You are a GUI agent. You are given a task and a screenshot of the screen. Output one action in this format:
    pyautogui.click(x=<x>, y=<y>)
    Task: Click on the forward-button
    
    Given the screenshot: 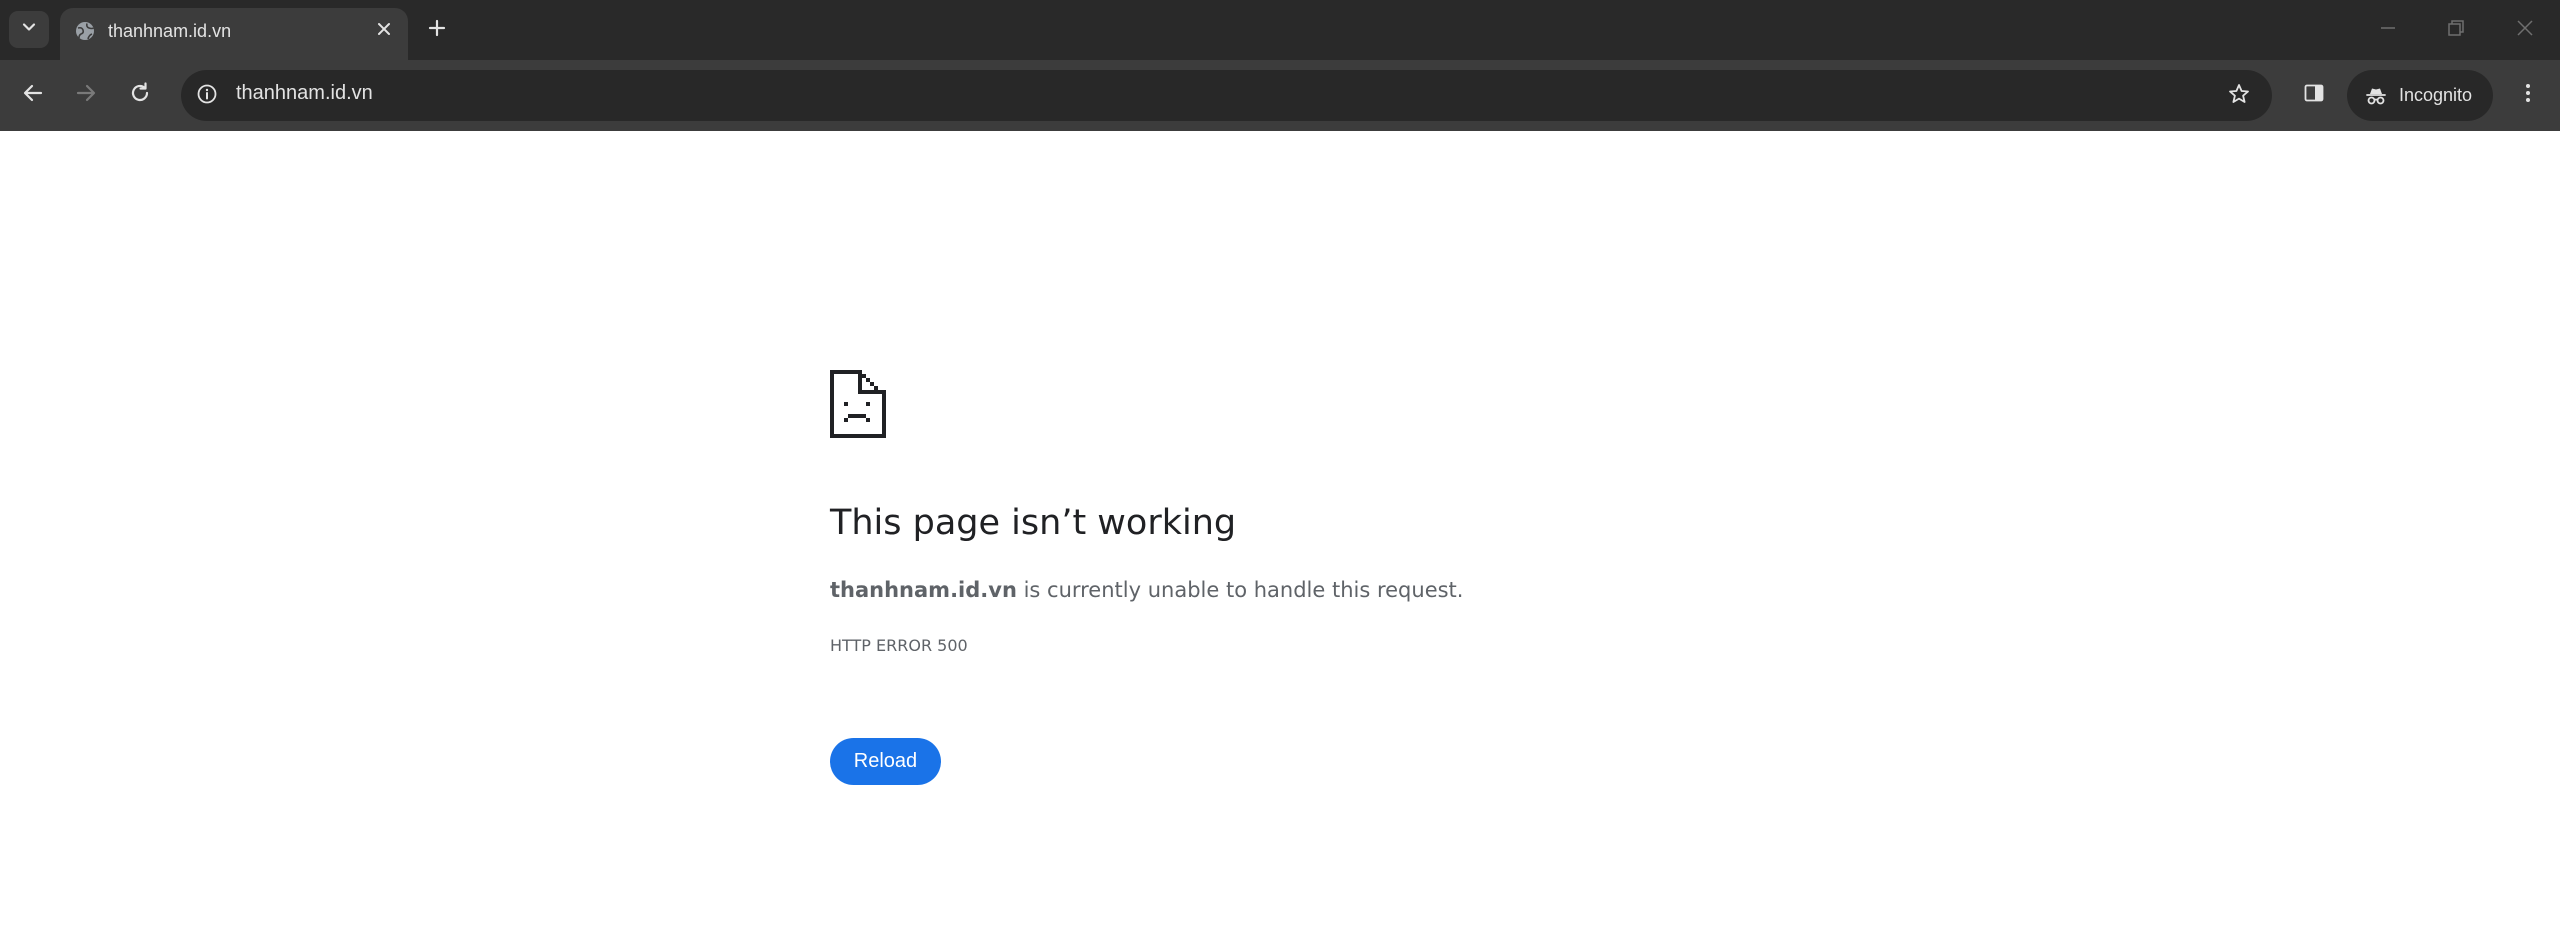 What is the action you would take?
    pyautogui.click(x=86, y=95)
    